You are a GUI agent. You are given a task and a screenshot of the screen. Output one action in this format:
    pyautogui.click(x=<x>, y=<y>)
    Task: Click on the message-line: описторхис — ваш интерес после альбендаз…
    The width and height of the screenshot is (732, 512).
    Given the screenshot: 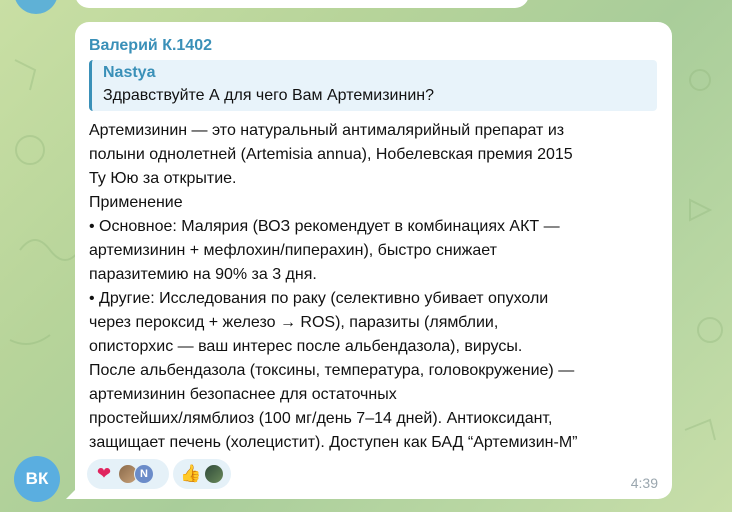 What is the action you would take?
    pyautogui.click(x=306, y=346)
    